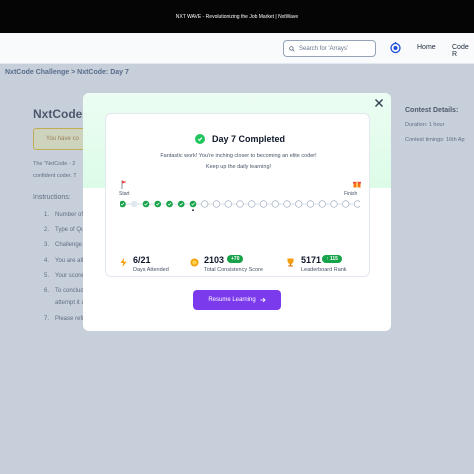 The width and height of the screenshot is (474, 474). Describe the element at coordinates (357, 184) in the screenshot. I see `finish-gift-icon` at that location.